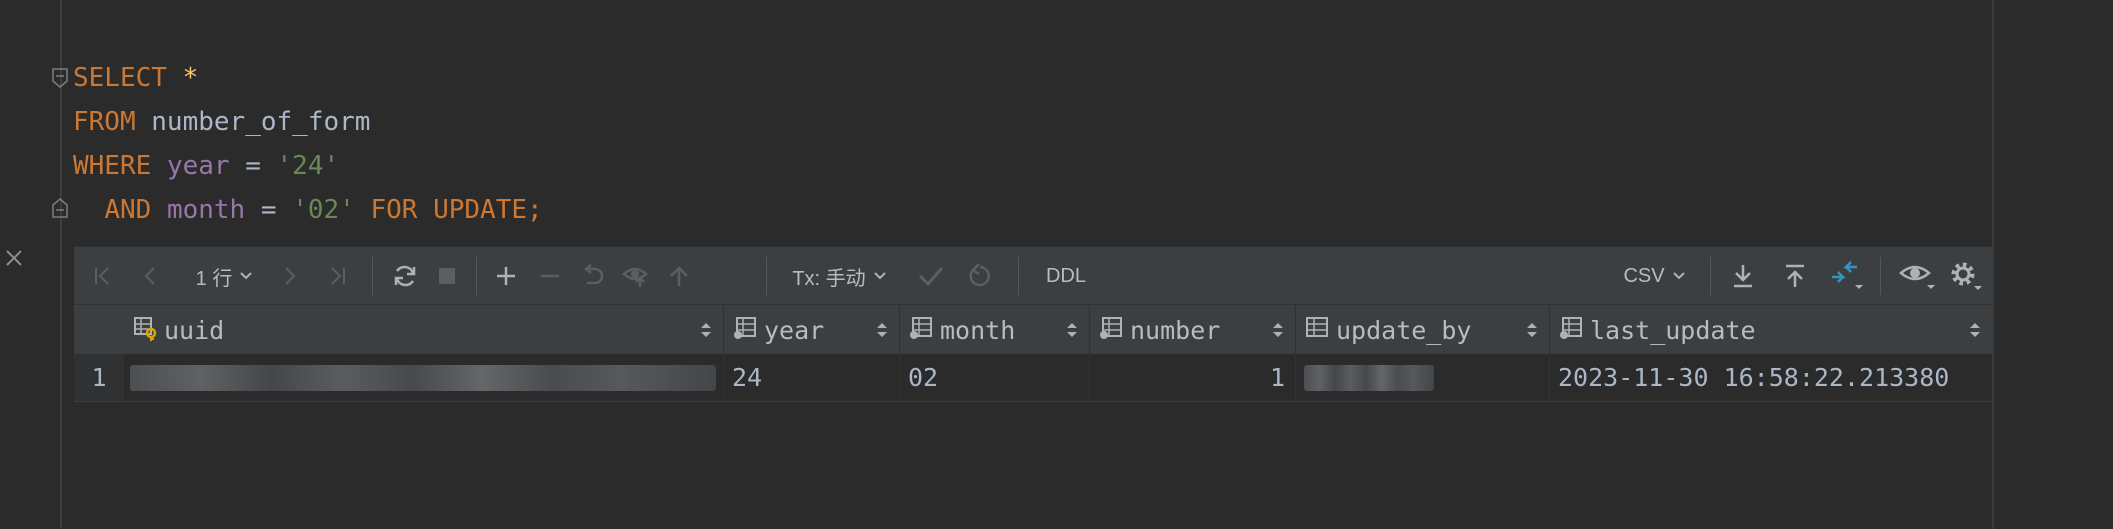 Image resolution: width=2113 pixels, height=529 pixels. What do you see at coordinates (931, 276) in the screenshot?
I see `commit-icon` at bounding box center [931, 276].